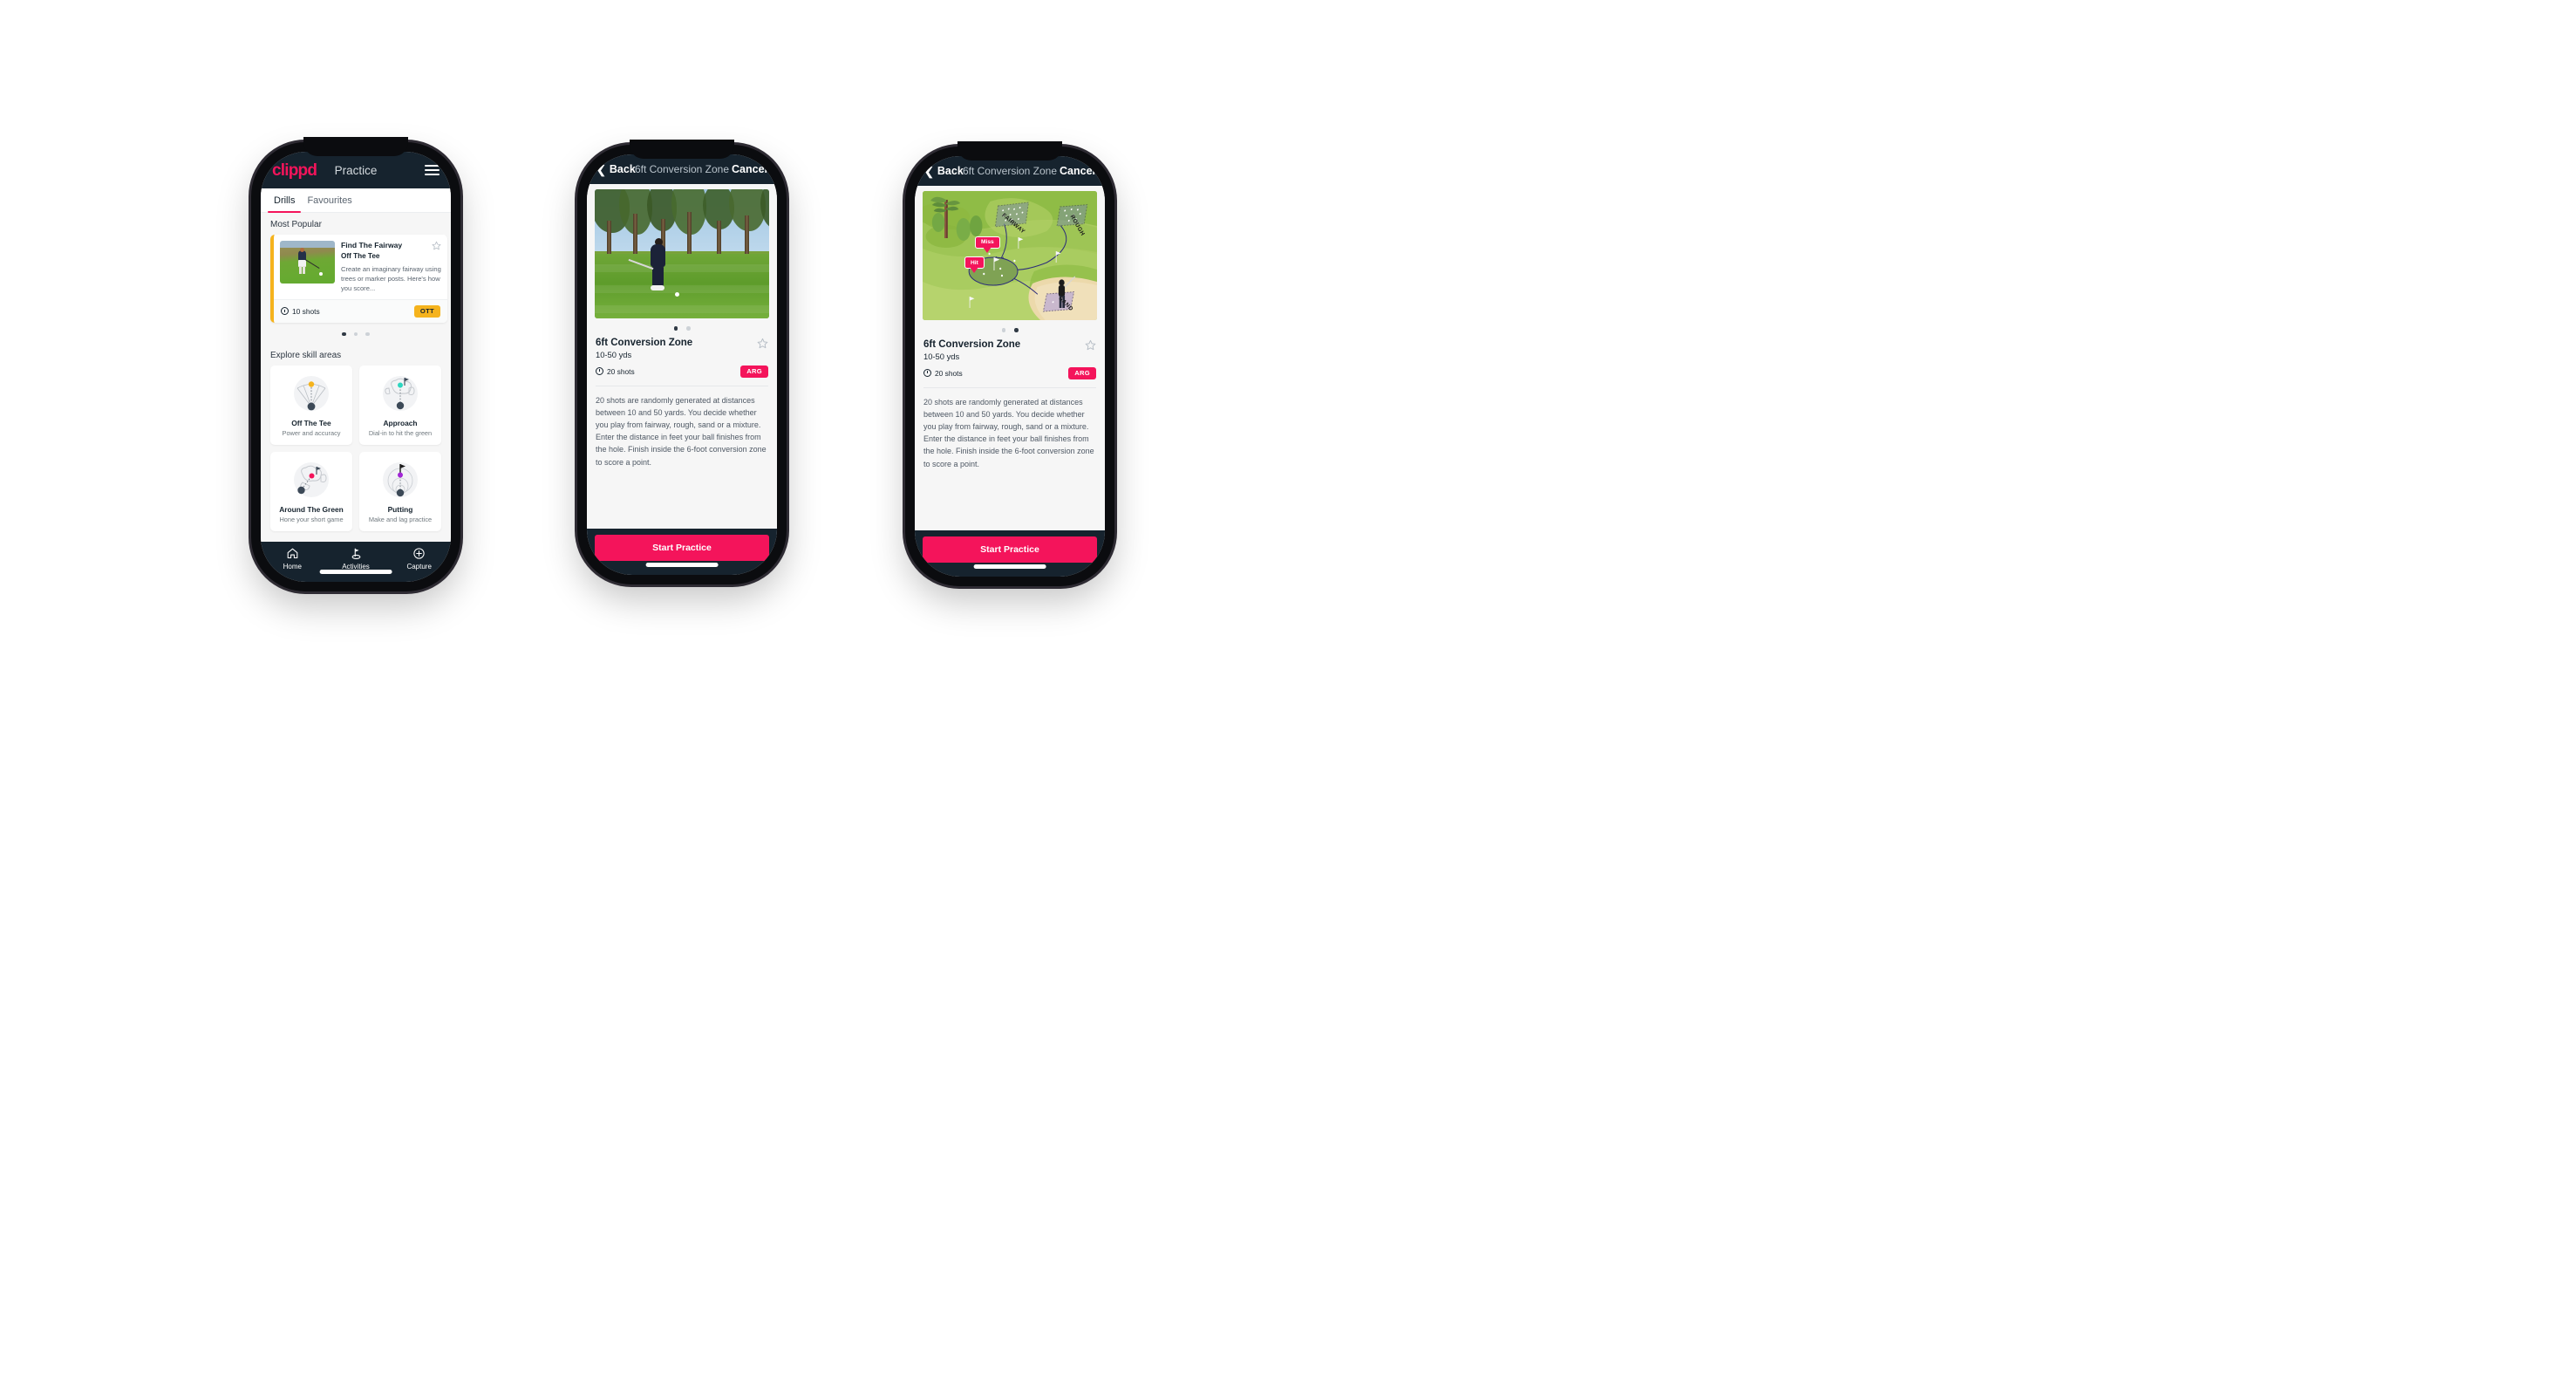 This screenshot has width=2576, height=1387. I want to click on carousel-dots, so click(356, 334).